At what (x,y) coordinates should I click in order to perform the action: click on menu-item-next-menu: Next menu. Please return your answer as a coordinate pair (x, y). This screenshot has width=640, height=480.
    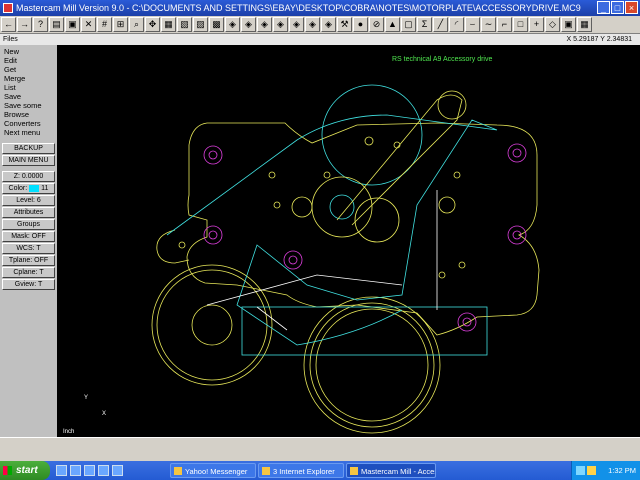
    Looking at the image, I should click on (28, 132).